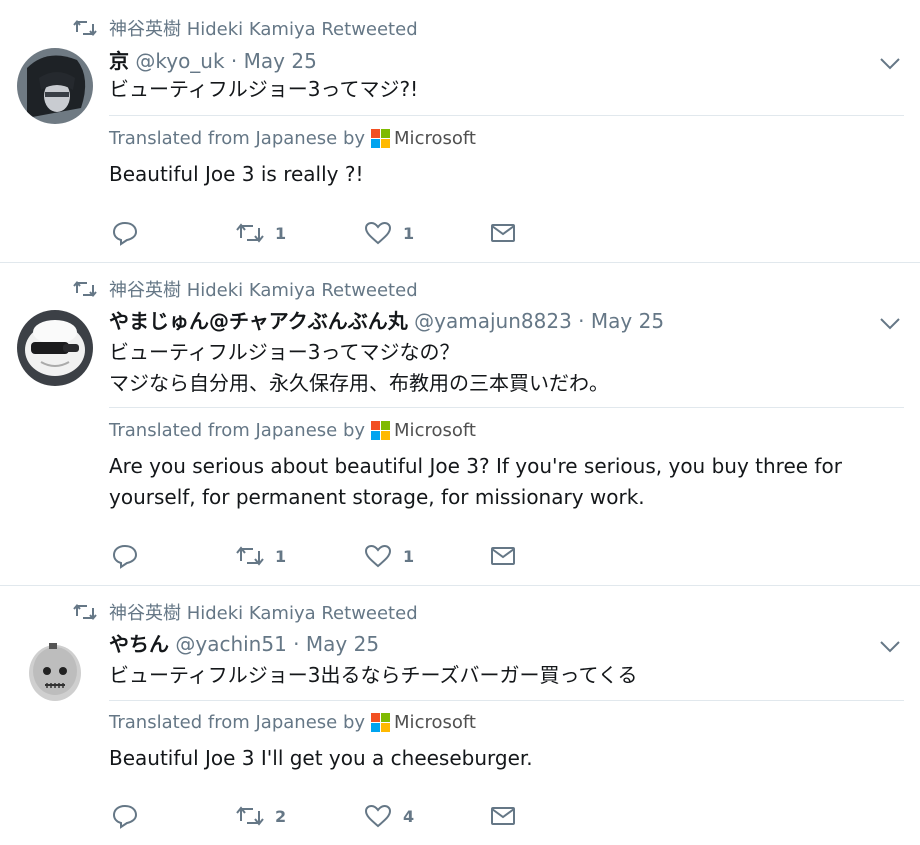  I want to click on like-button: 4, so click(388, 816).